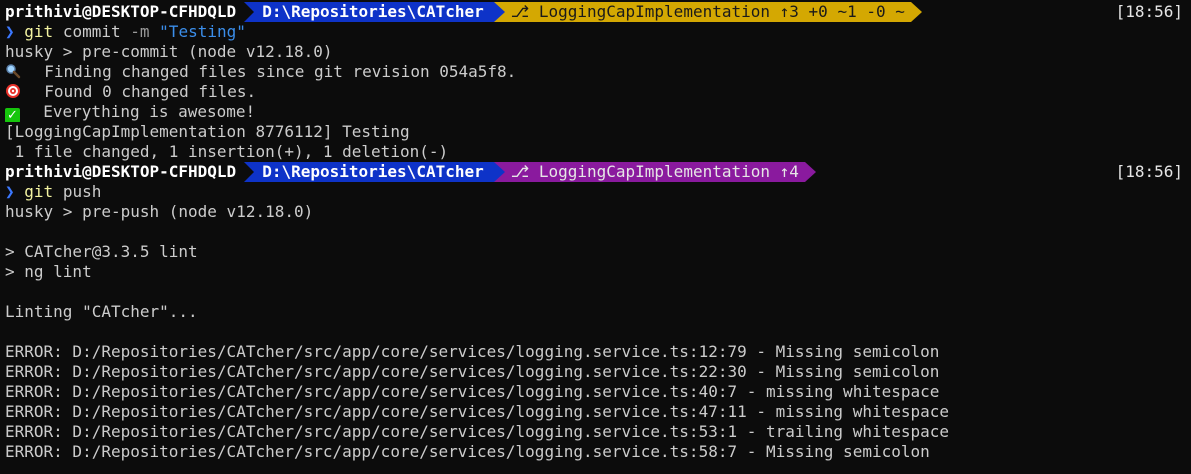 This screenshot has height=474, width=1191. Describe the element at coordinates (140, 111) in the screenshot. I see `output-text: Everything is awesome!` at that location.